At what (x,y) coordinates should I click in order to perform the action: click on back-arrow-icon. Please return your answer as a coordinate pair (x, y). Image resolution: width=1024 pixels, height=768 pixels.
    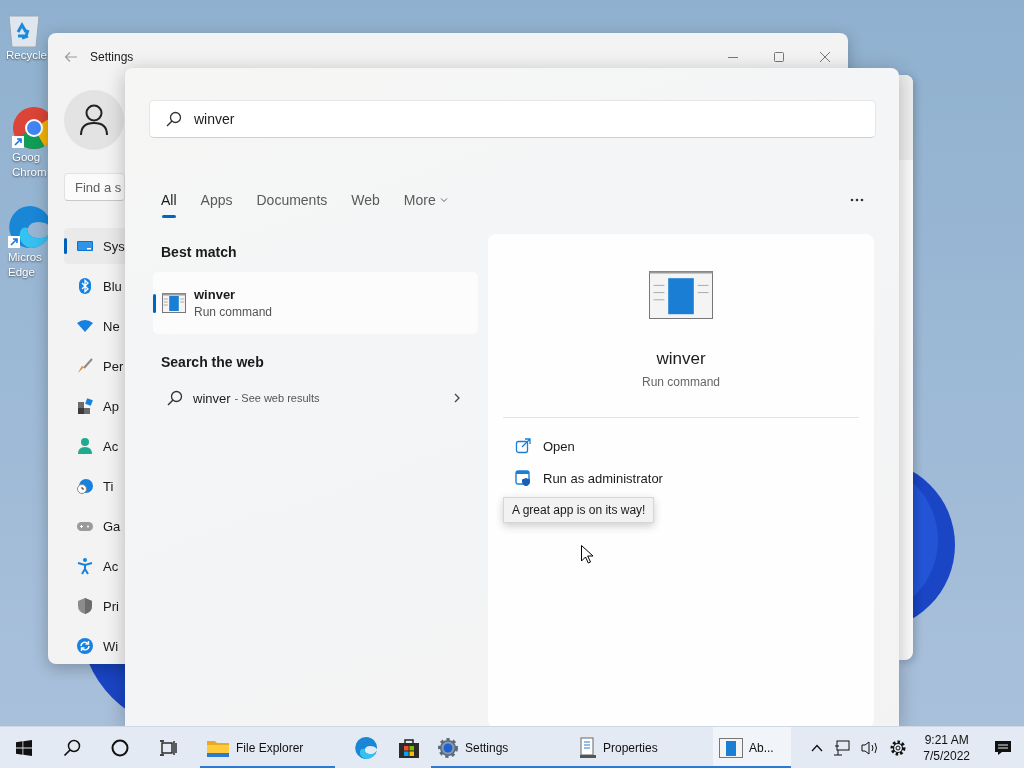
    Looking at the image, I should click on (71, 57).